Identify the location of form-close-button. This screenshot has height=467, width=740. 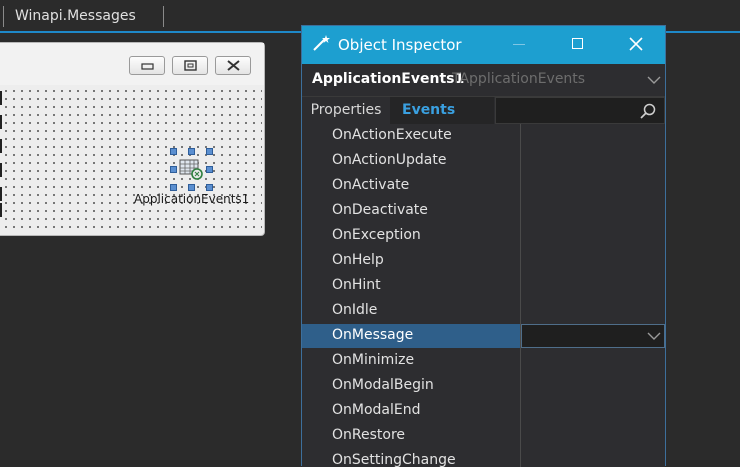
(233, 65).